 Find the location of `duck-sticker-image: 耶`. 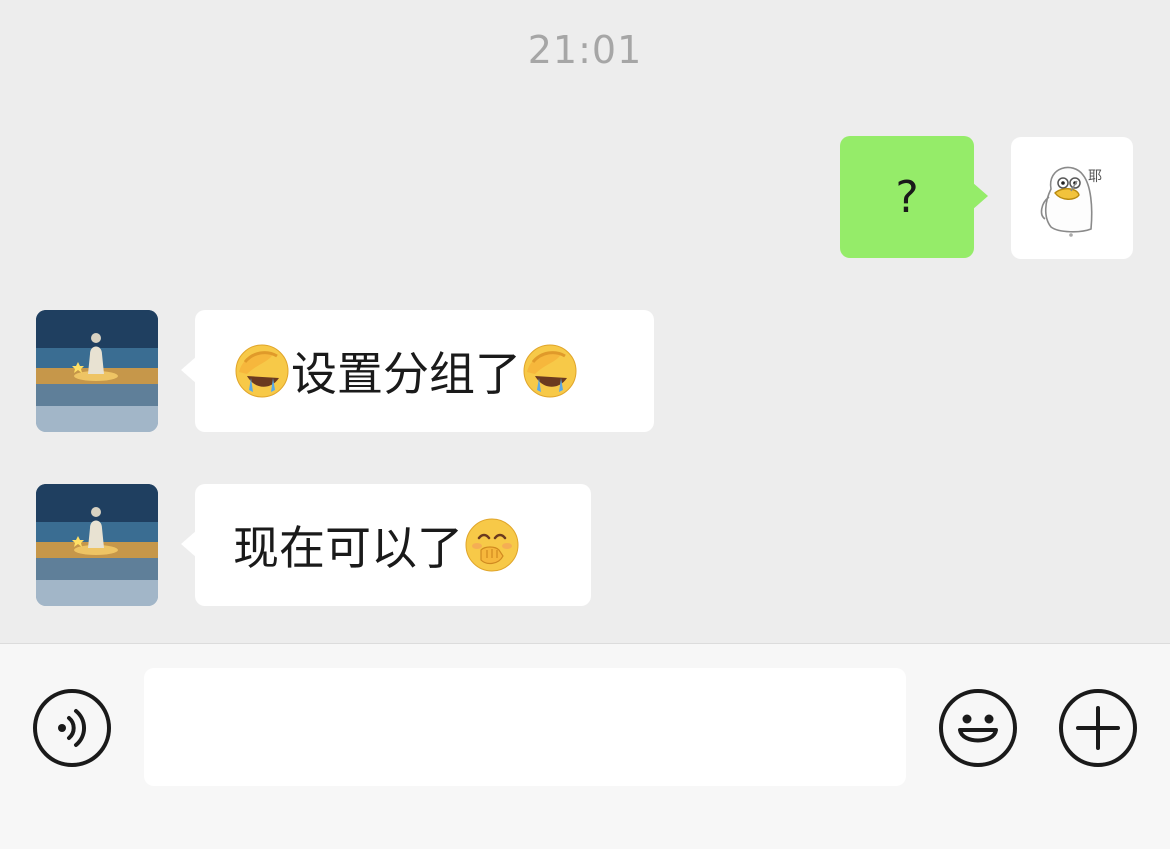

duck-sticker-image: 耶 is located at coordinates (1071, 201).